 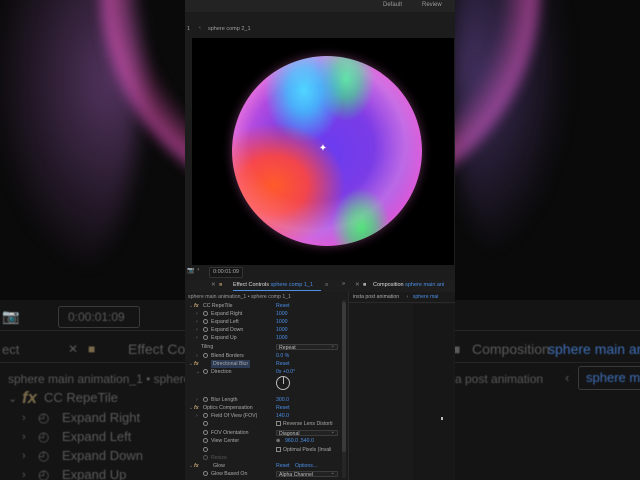 I want to click on param-label: Tiling, so click(x=207, y=347).